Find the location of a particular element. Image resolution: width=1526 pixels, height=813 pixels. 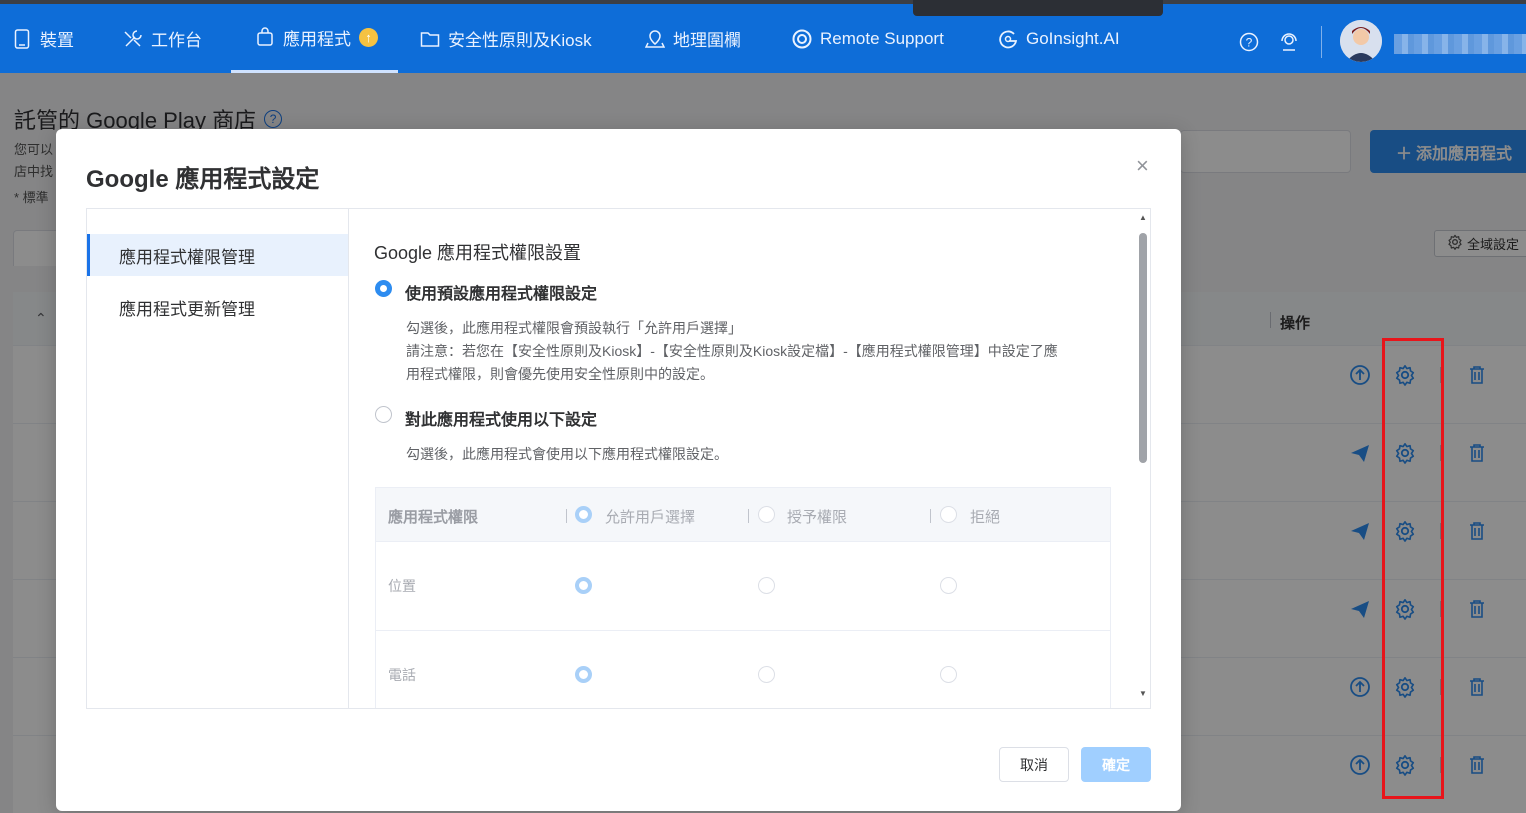

nav-label: 應用程式 is located at coordinates (317, 39).